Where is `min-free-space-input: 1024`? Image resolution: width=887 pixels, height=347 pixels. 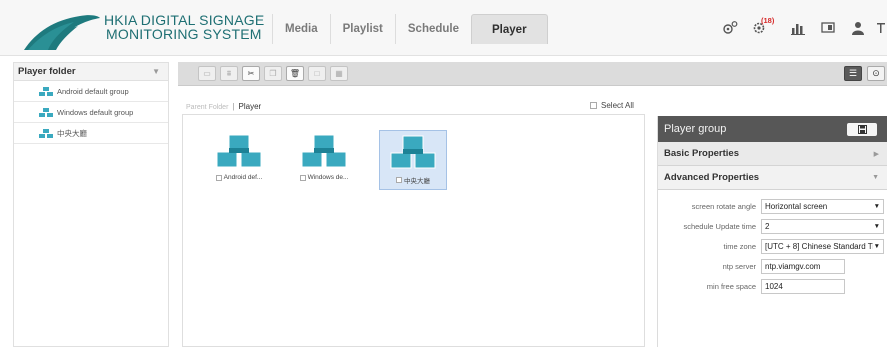
min-free-space-input: 1024 is located at coordinates (803, 286).